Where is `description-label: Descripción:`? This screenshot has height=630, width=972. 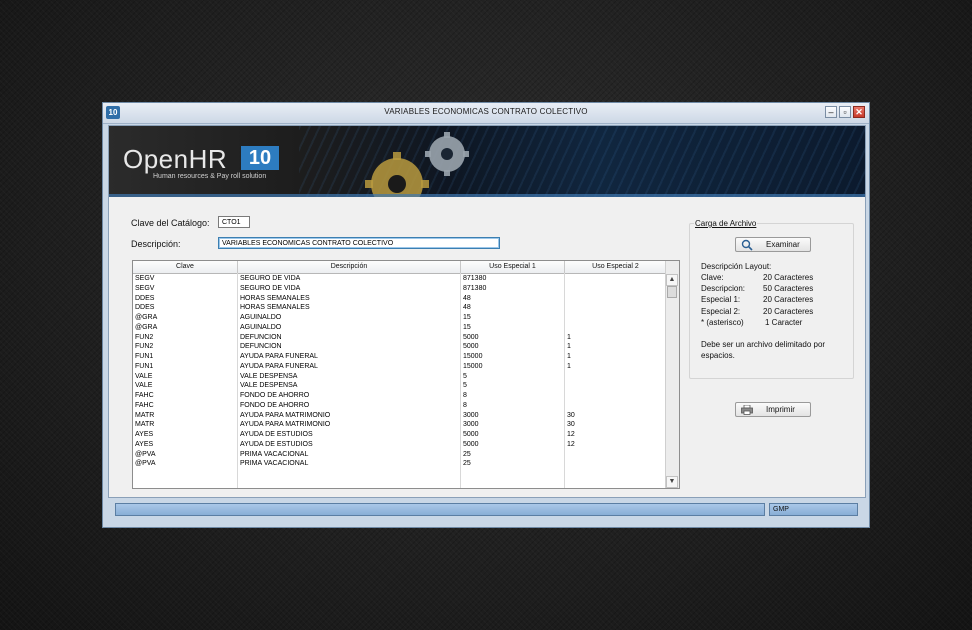
description-label: Descripción: is located at coordinates (156, 244).